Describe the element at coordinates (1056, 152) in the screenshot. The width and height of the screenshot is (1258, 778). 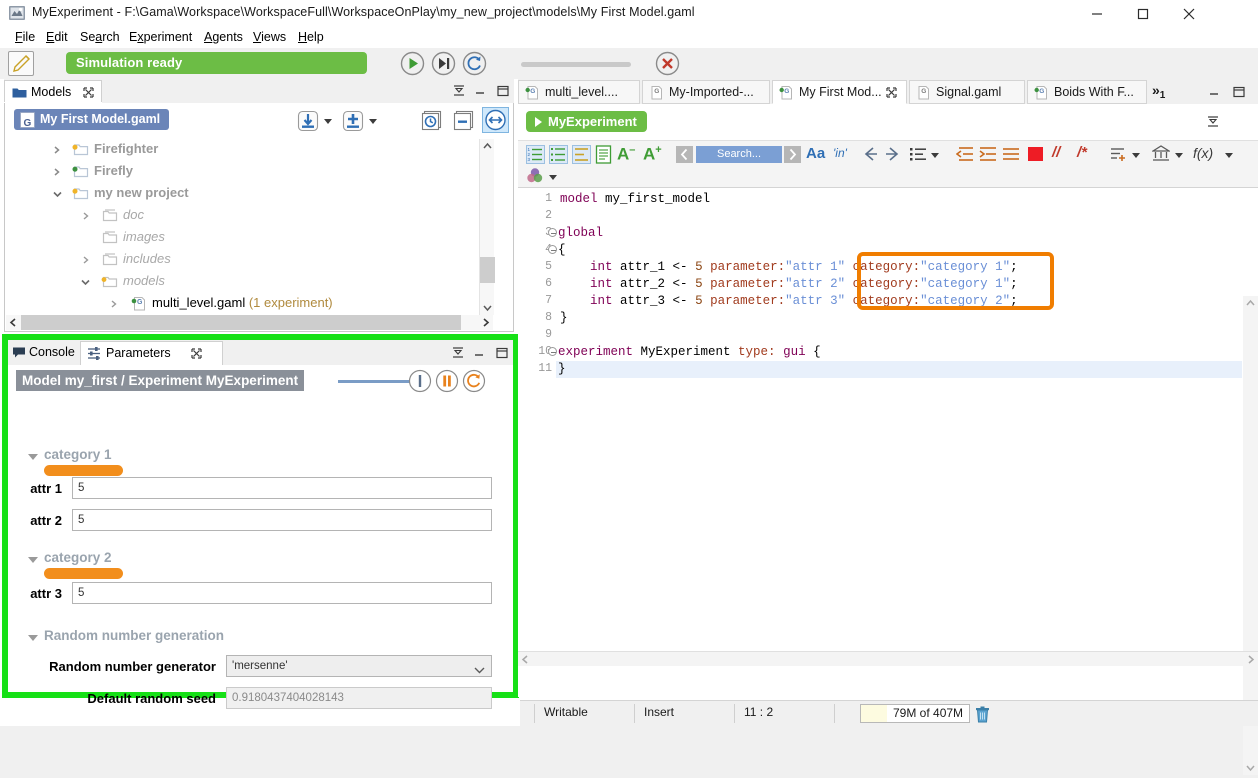
I see `line-comment-icon: //` at that location.